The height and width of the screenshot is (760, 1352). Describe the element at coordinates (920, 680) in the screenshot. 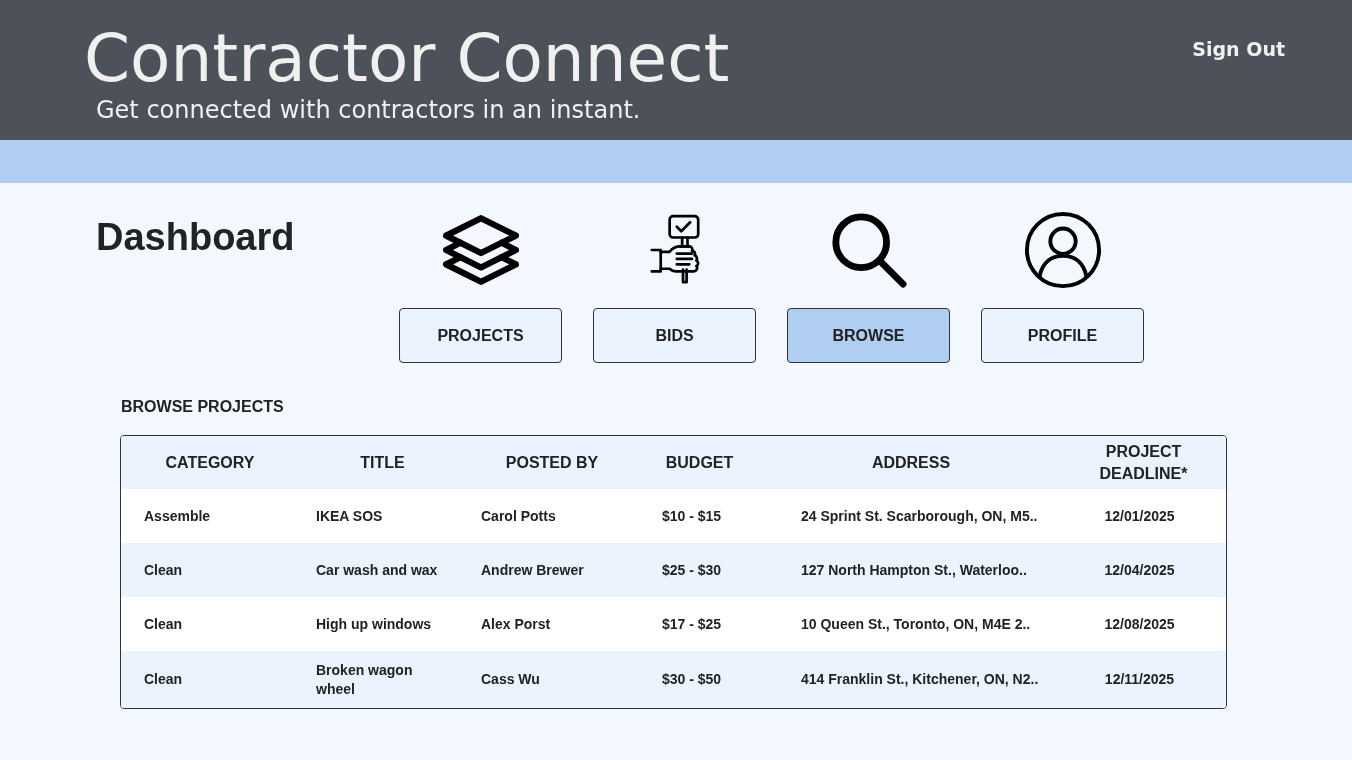

I see `table-cell-text: 414 Franklin St., Kitchener, ON, N2..` at that location.